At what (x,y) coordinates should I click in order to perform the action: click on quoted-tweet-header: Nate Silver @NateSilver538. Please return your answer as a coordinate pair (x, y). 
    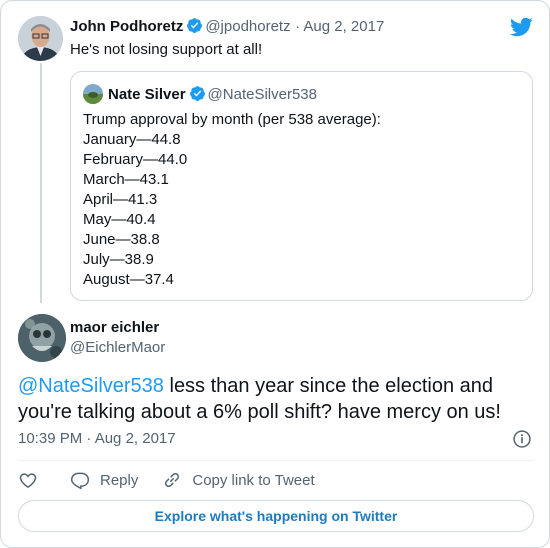
    Looking at the image, I should click on (212, 94).